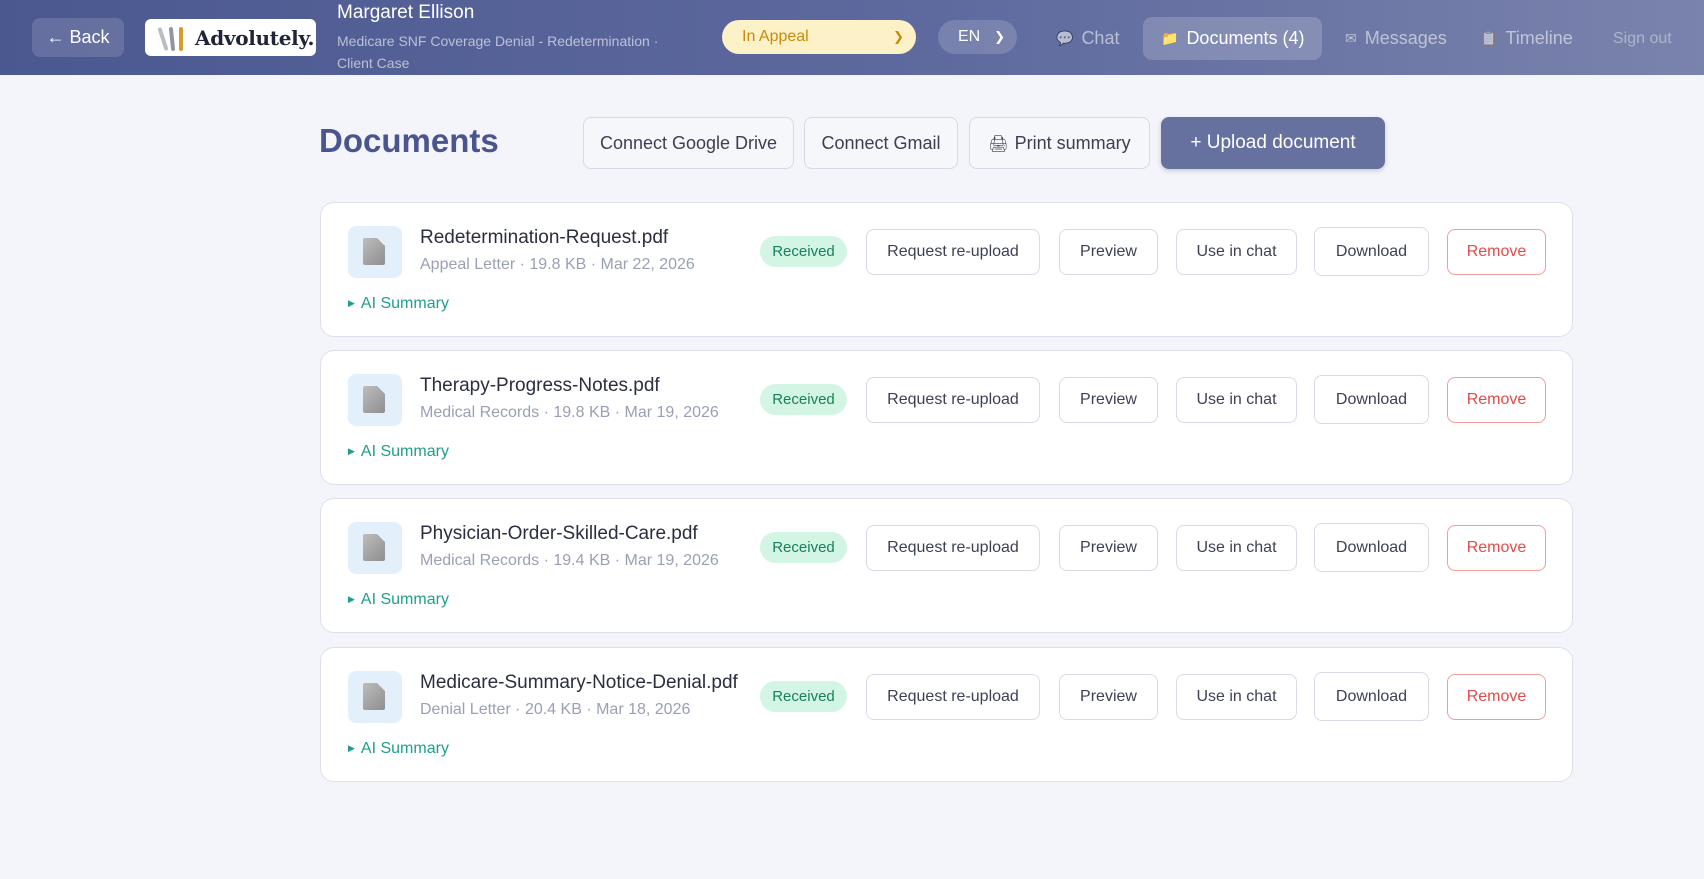 This screenshot has width=1704, height=879. Describe the element at coordinates (1489, 38) in the screenshot. I see `clipboard-icon: 📋` at that location.